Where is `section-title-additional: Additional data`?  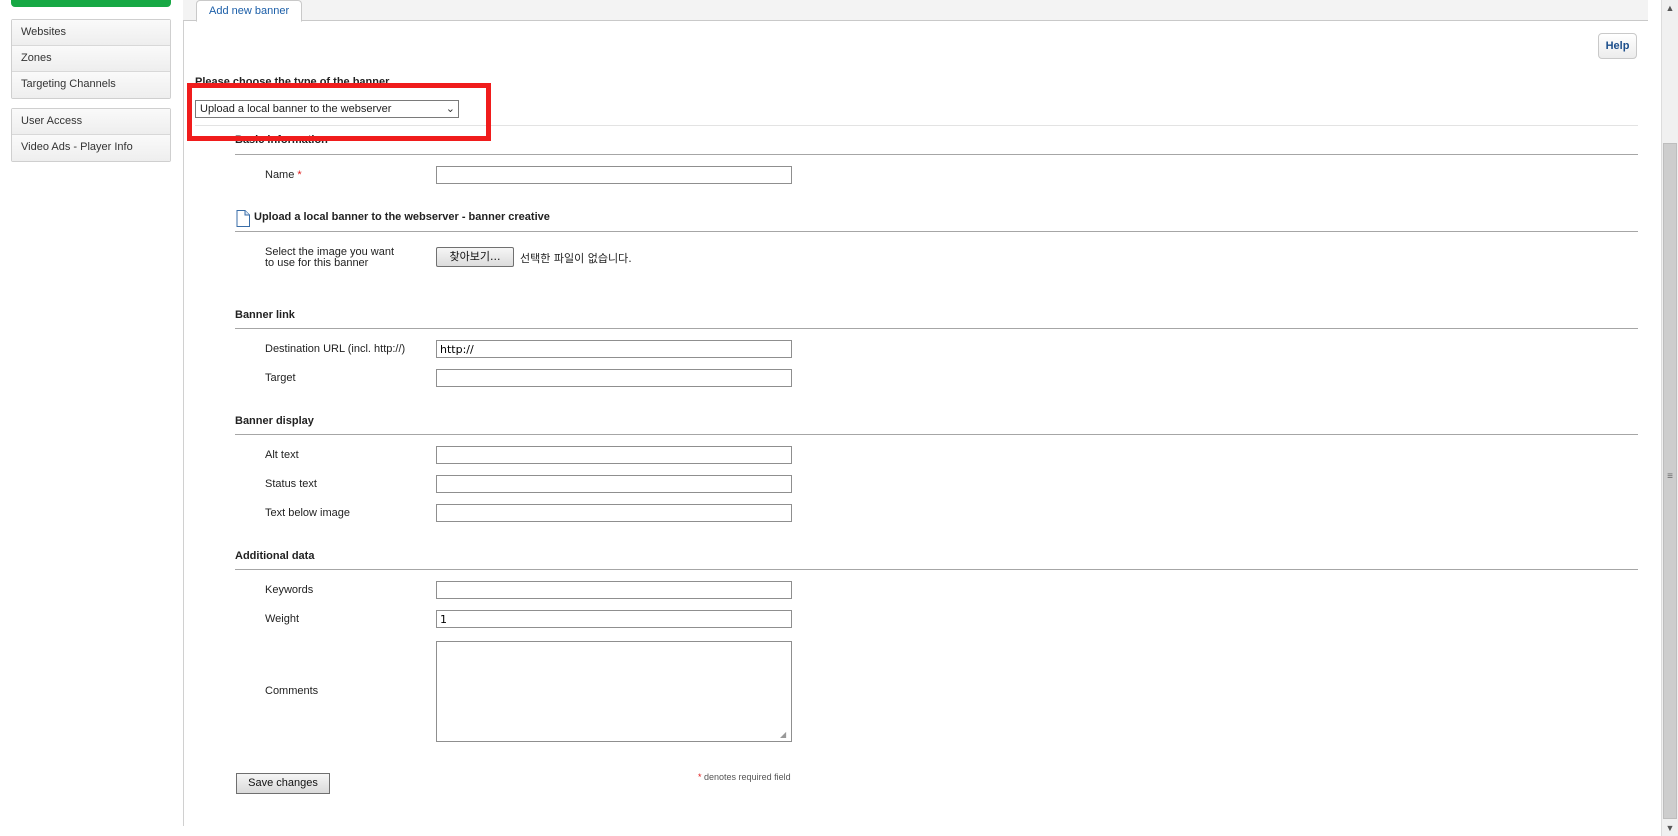
section-title-additional: Additional data is located at coordinates (275, 556).